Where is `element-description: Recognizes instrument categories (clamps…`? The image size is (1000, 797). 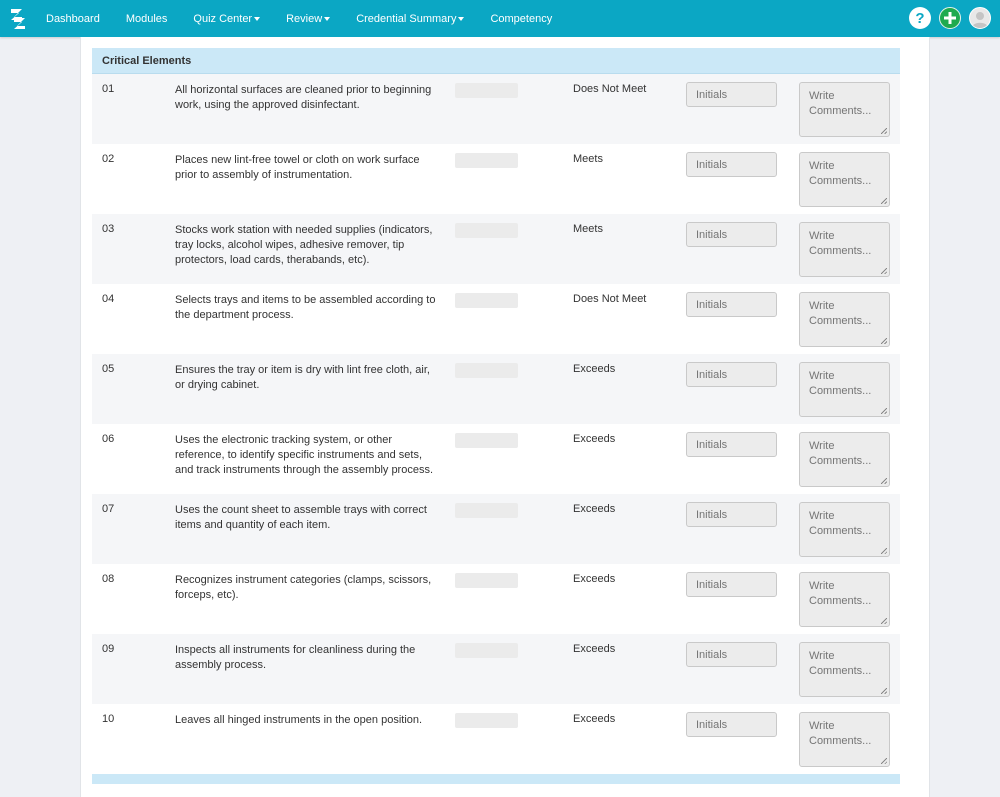 element-description: Recognizes instrument categories (clamps… is located at coordinates (303, 587).